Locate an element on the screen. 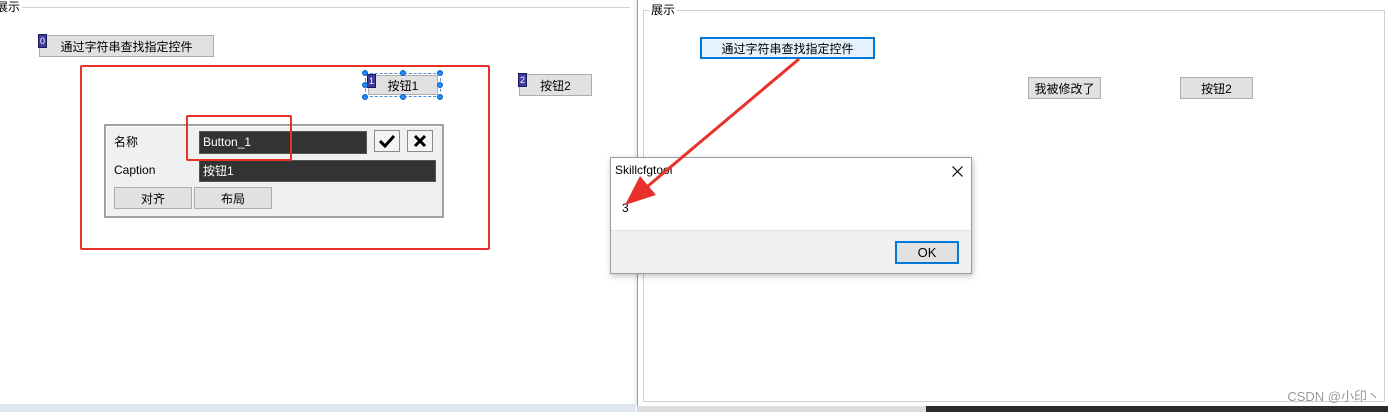 This screenshot has height=412, width=1388. watermark: CSDN @小印丶 is located at coordinates (1333, 396).